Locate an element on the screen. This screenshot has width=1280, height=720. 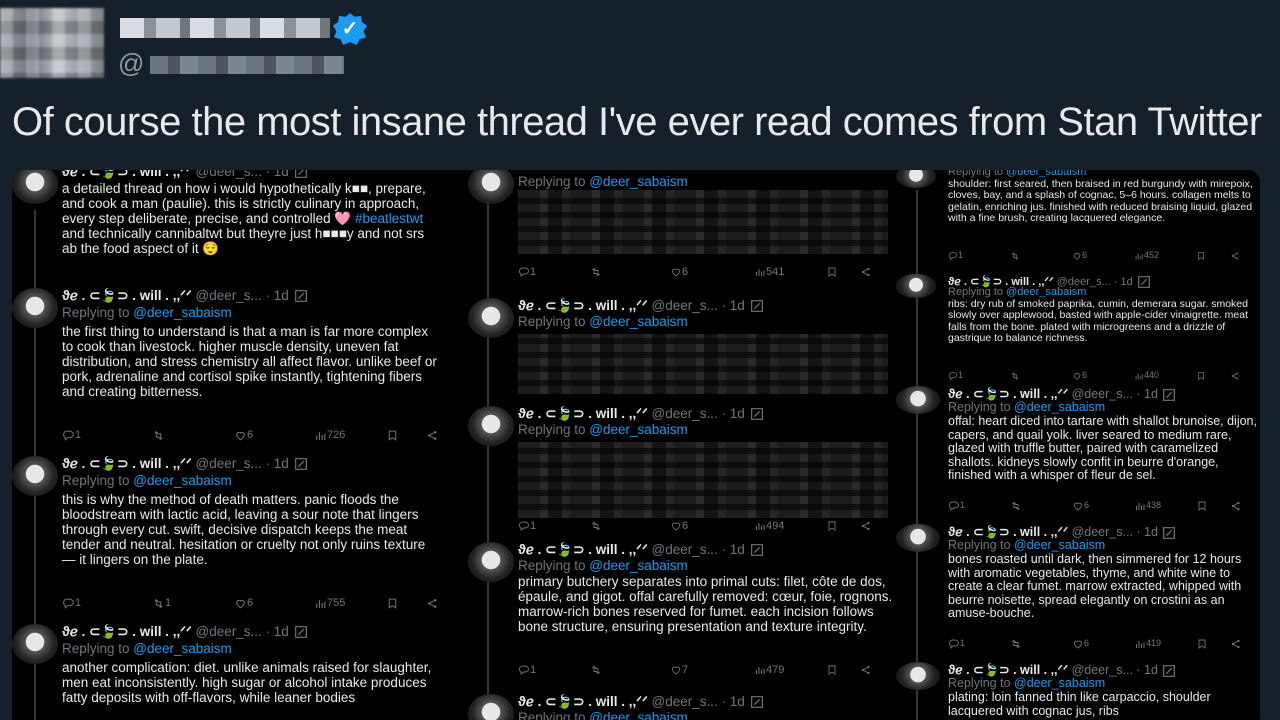
views-button: 494 is located at coordinates (790, 526).